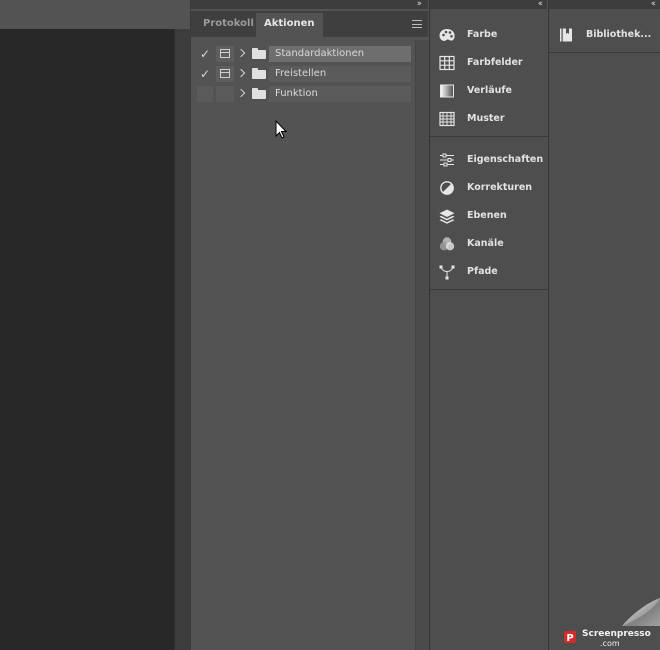 Image resolution: width=660 pixels, height=650 pixels. What do you see at coordinates (482, 34) in the screenshot?
I see `dock-item-label: Farbe` at bounding box center [482, 34].